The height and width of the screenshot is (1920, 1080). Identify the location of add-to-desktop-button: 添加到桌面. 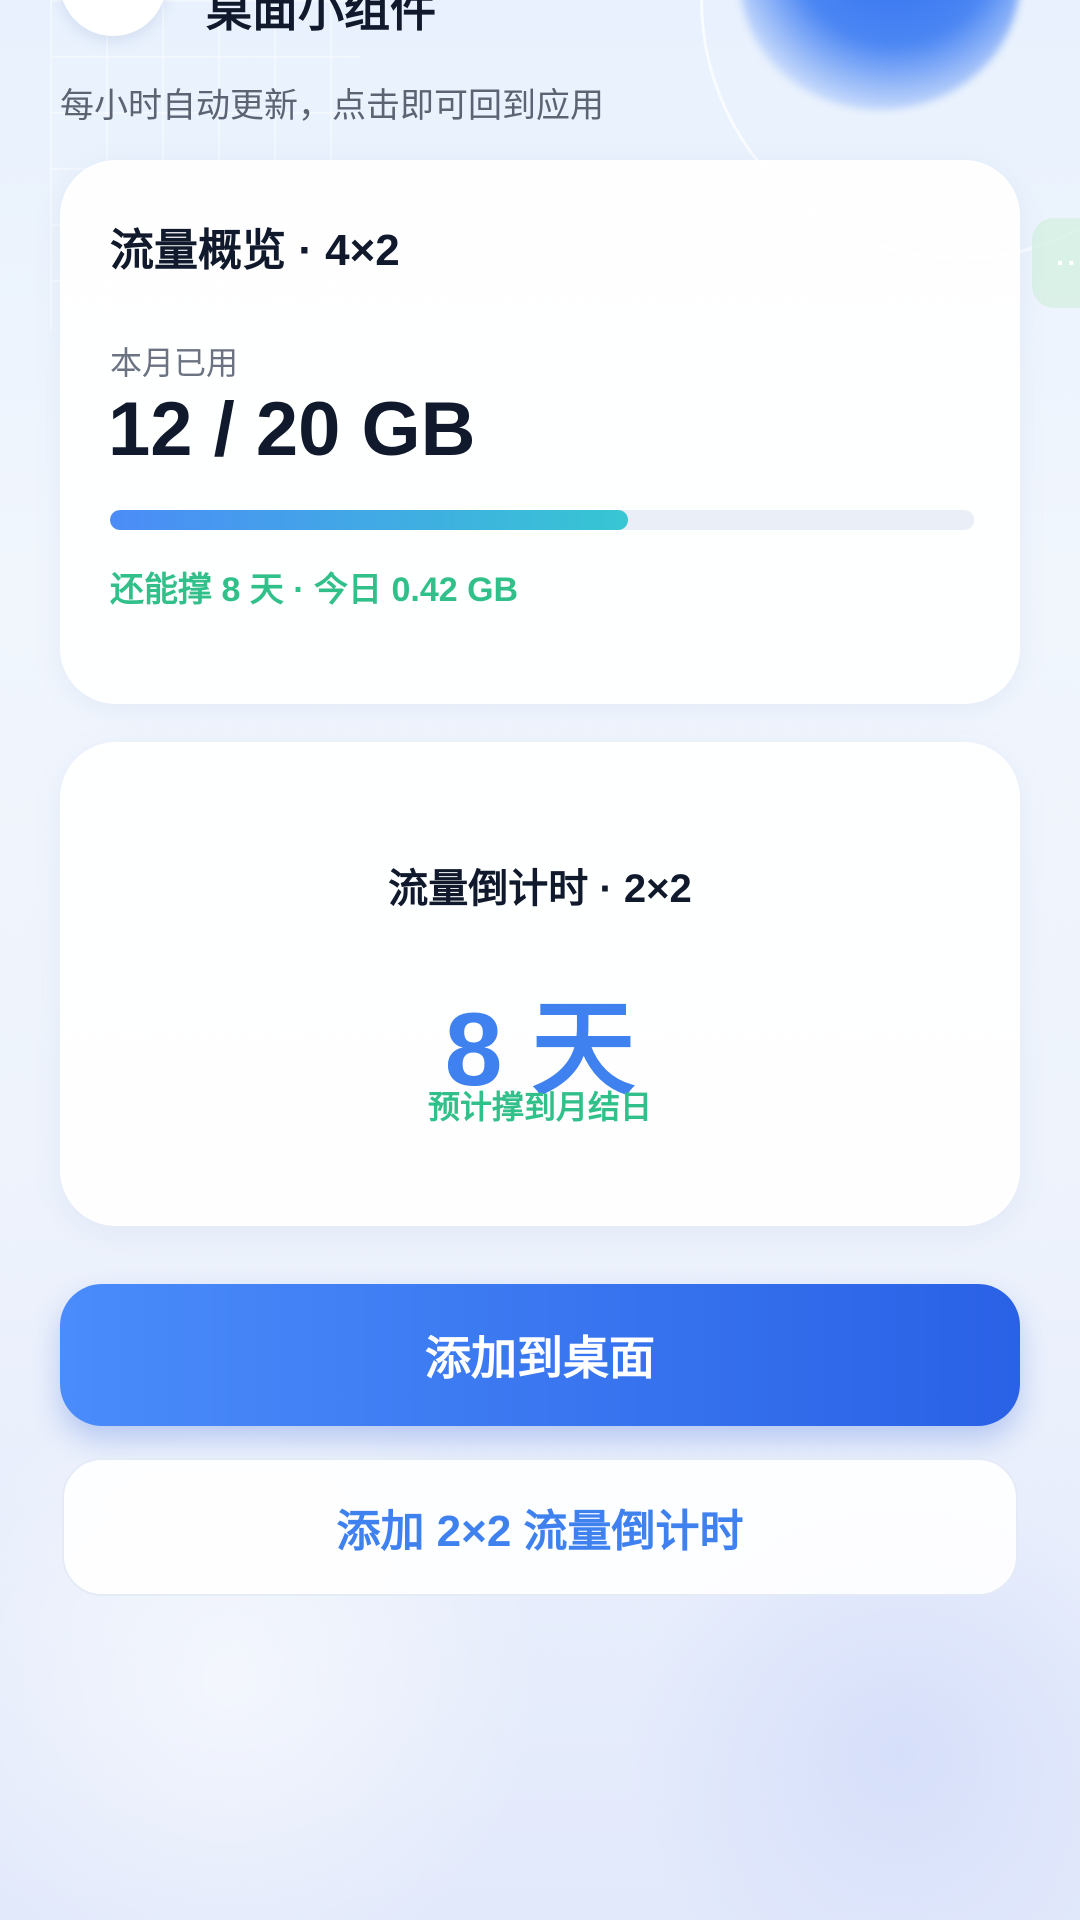
(540, 1355).